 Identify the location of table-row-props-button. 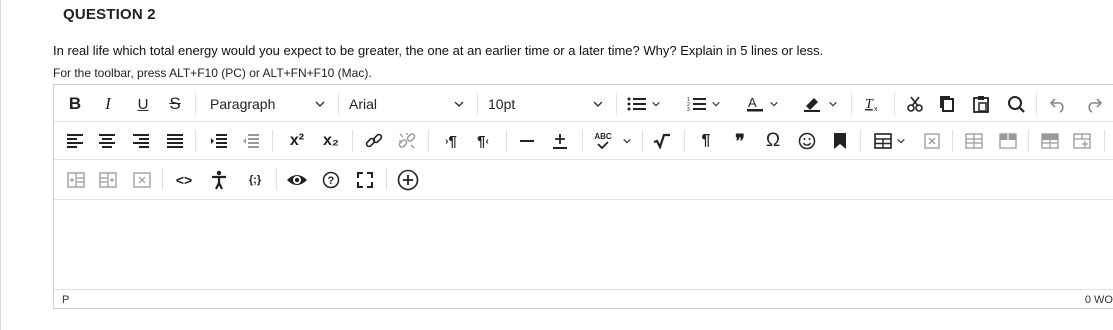
(974, 141).